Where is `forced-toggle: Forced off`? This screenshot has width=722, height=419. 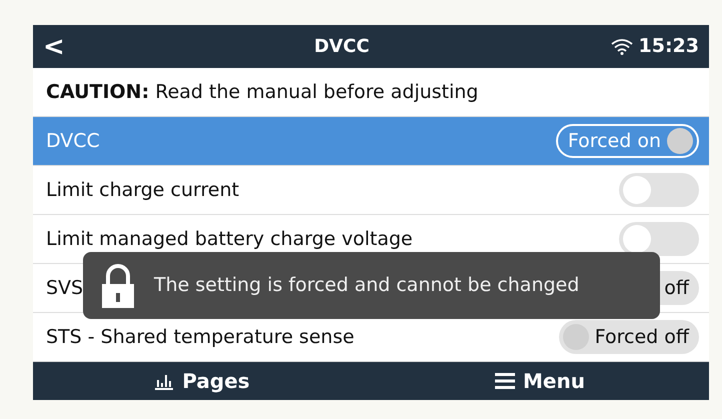
forced-toggle: Forced off is located at coordinates (628, 337).